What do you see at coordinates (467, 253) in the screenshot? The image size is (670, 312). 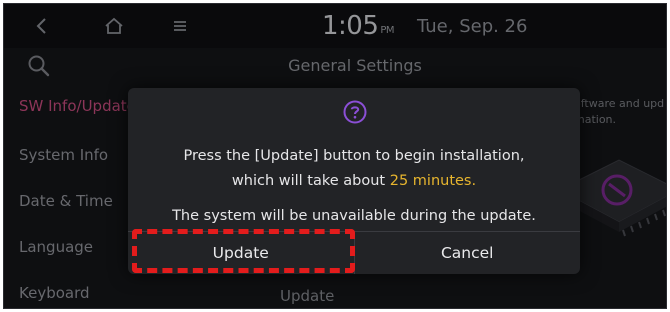 I see `cancel-button: Cancel` at bounding box center [467, 253].